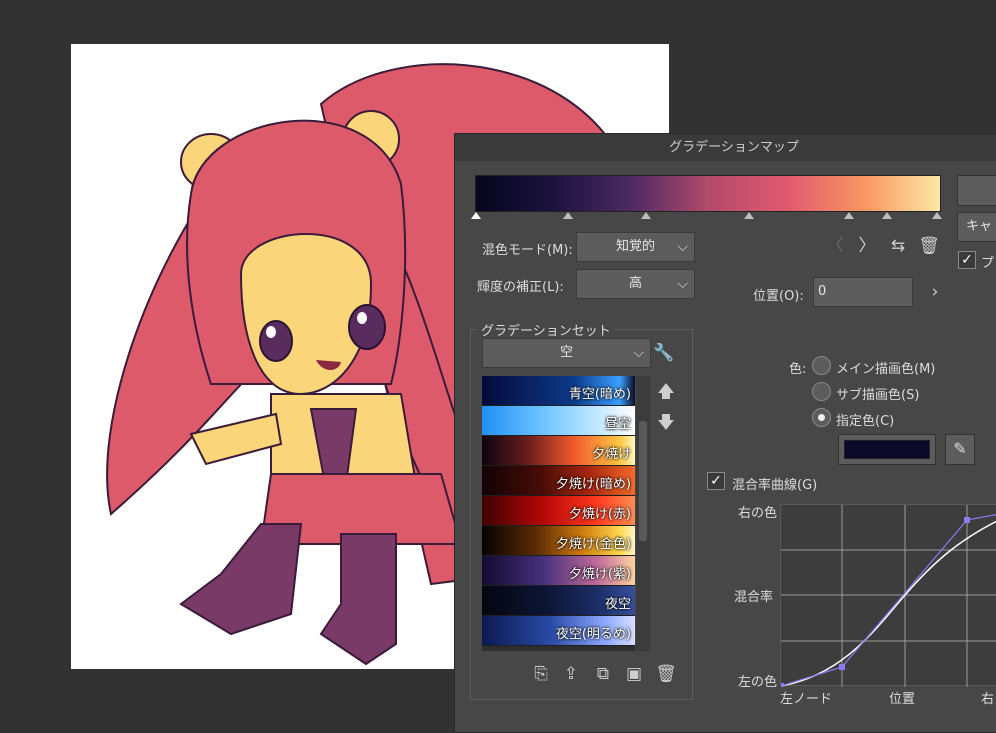 This screenshot has width=996, height=733. What do you see at coordinates (666, 674) in the screenshot?
I see `delete-preset-icon: 🗑` at bounding box center [666, 674].